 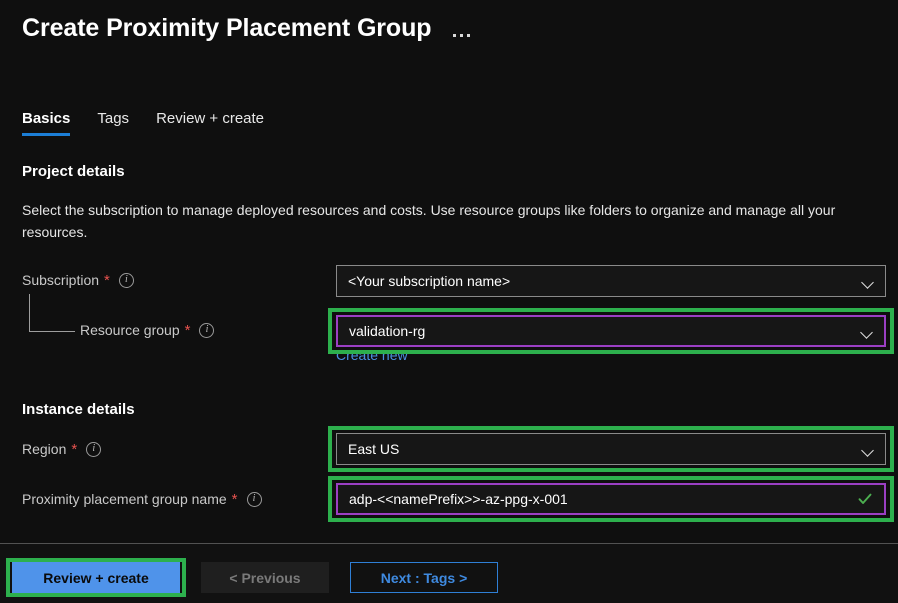 I want to click on ppg-name-label-text: Proximity placement group name, so click(x=124, y=499).